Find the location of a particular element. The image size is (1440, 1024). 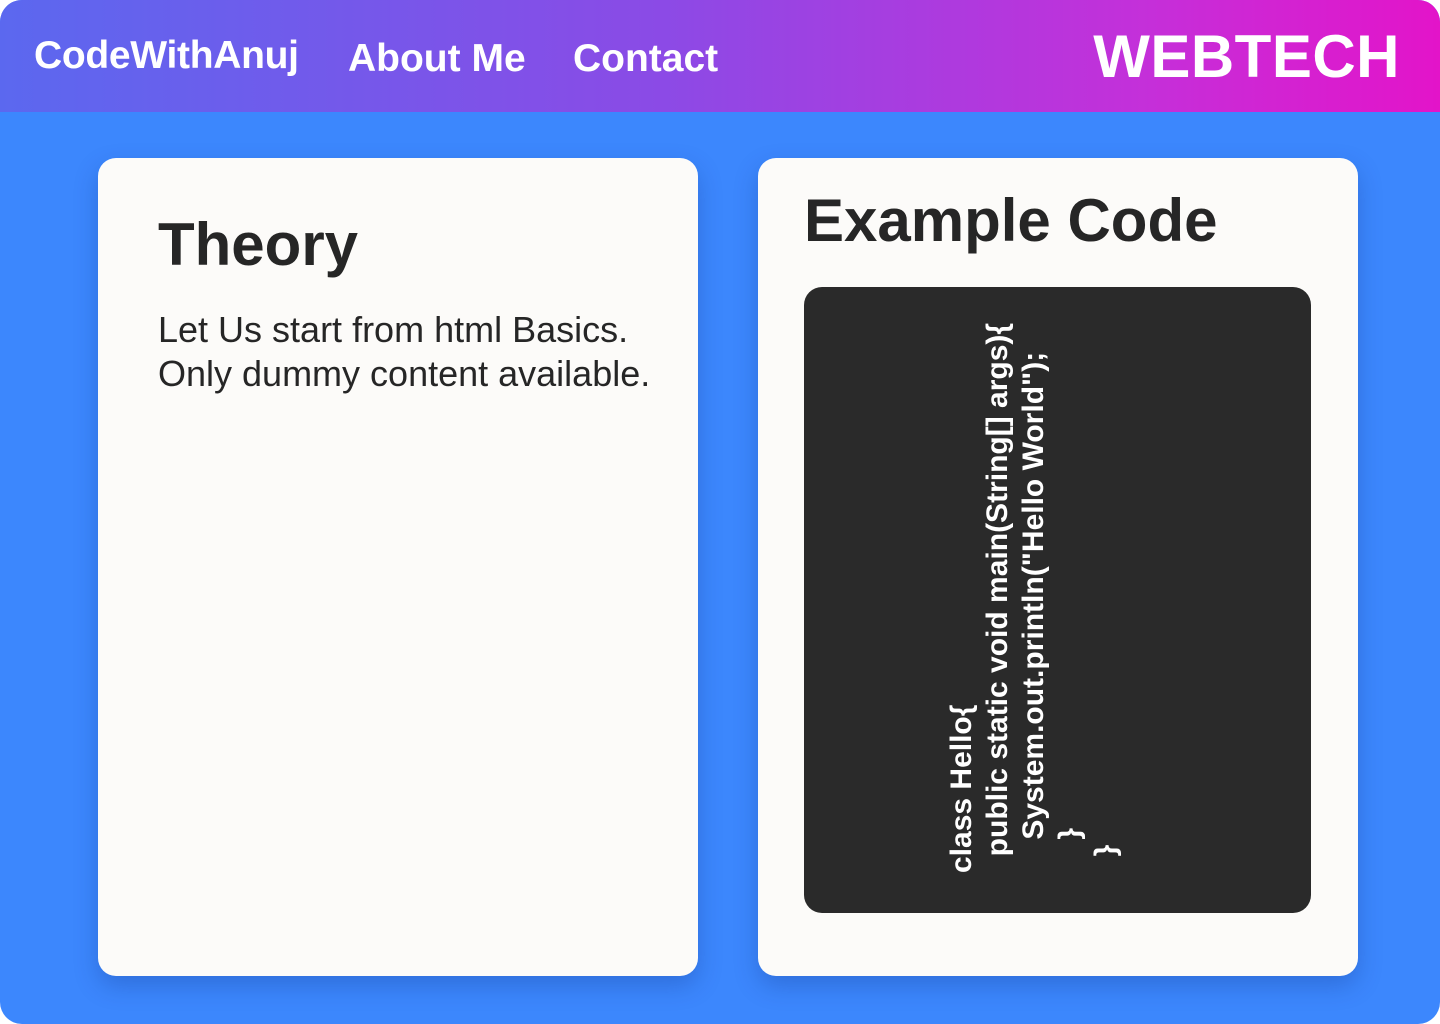

code-line-5: } is located at coordinates (1105, 858).